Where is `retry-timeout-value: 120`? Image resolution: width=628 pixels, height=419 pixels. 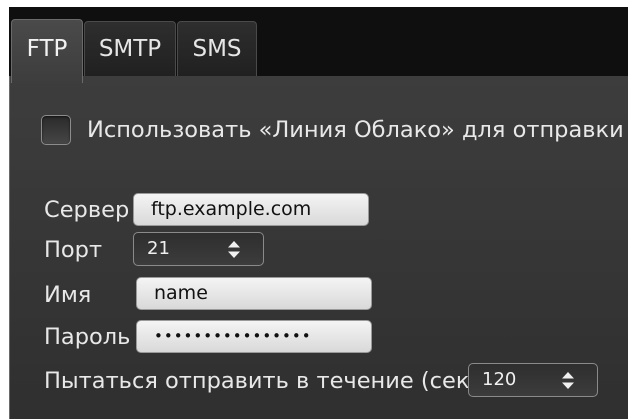 retry-timeout-value: 120 is located at coordinates (499, 379).